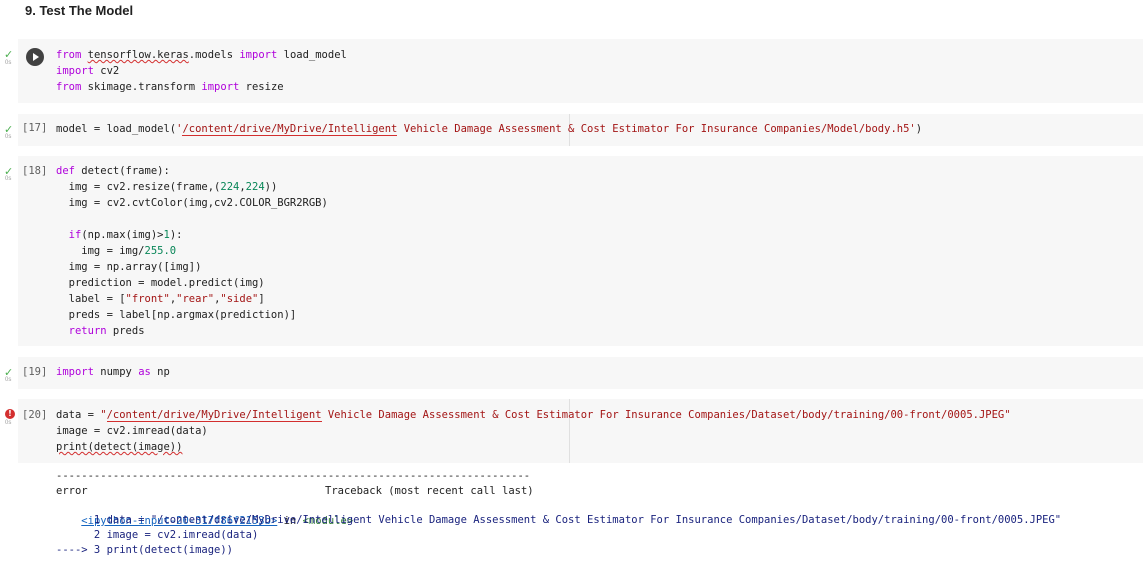  Describe the element at coordinates (157, 535) in the screenshot. I see `traceback-line: 2 image = cv2.imread(data)` at that location.